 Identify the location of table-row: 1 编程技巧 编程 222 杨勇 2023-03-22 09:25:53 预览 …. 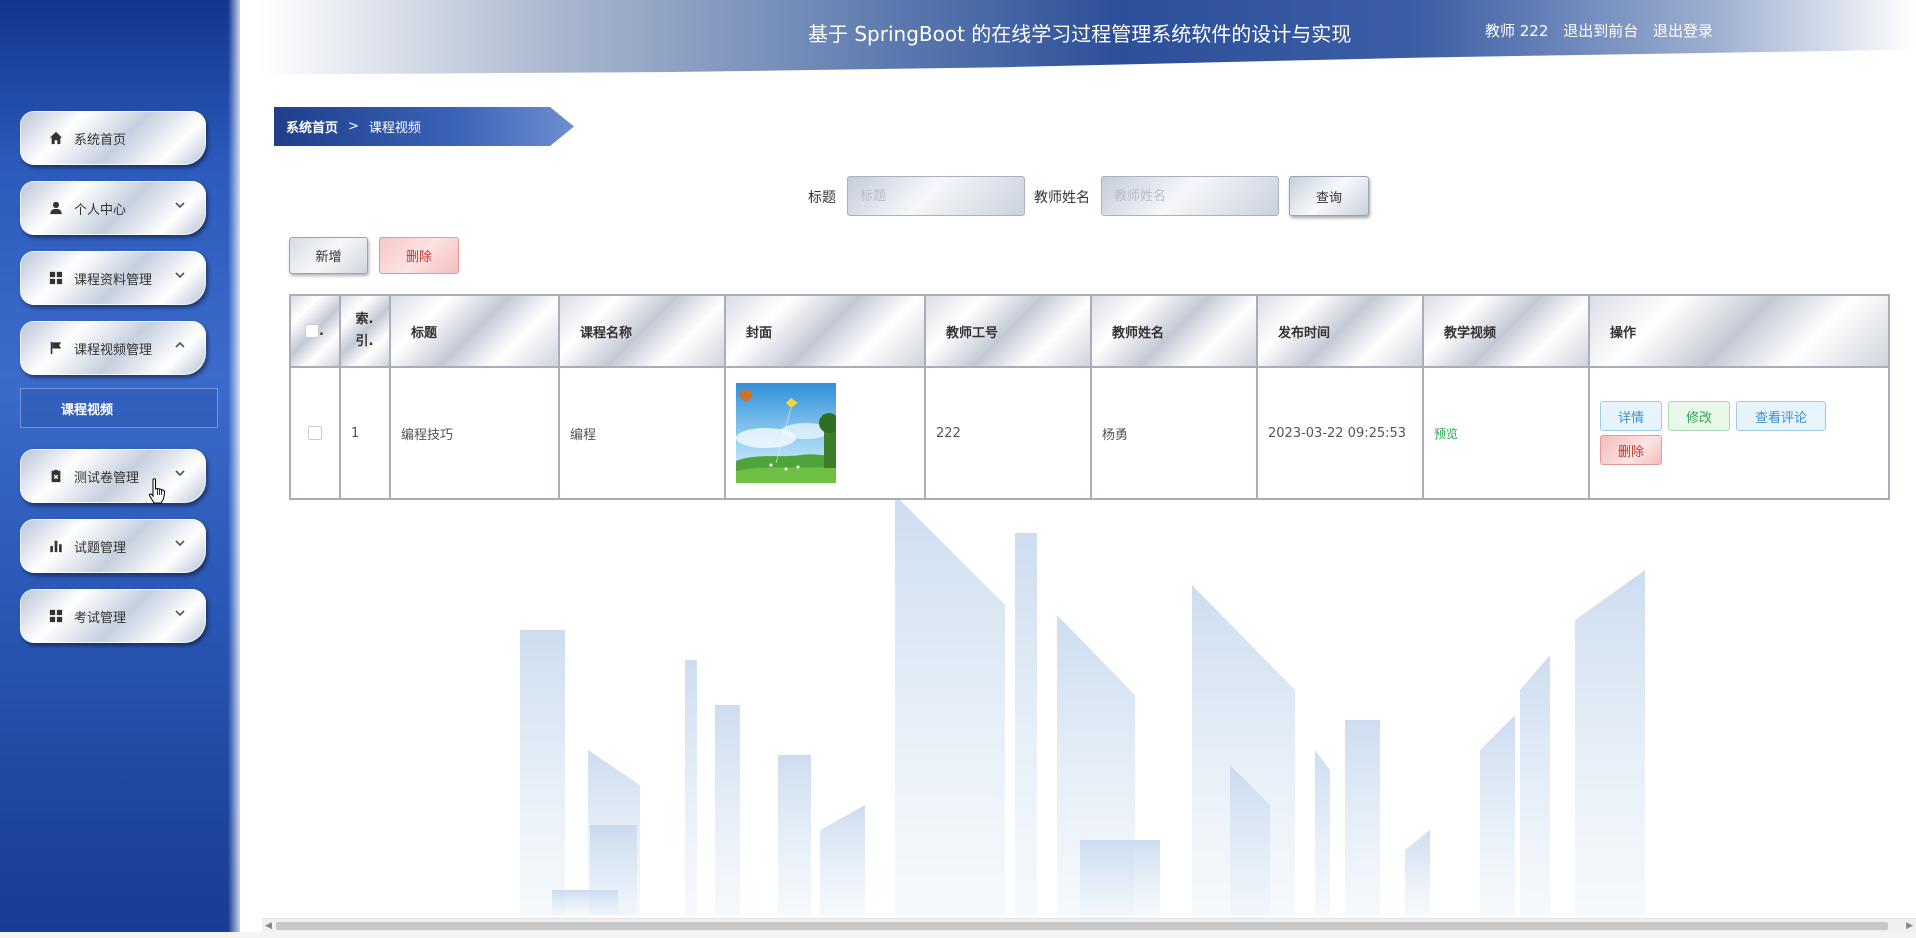
(1089, 433).